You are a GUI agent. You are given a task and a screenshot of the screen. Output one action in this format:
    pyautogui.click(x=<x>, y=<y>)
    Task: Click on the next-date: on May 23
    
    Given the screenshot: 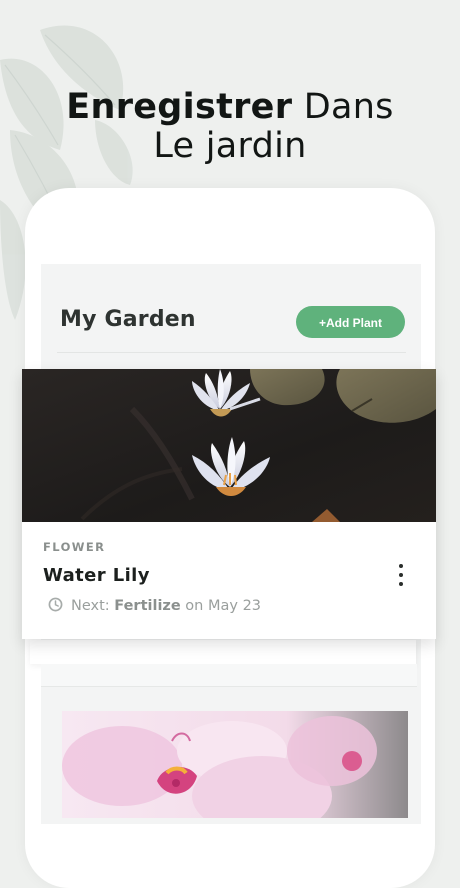 What is the action you would take?
    pyautogui.click(x=221, y=606)
    